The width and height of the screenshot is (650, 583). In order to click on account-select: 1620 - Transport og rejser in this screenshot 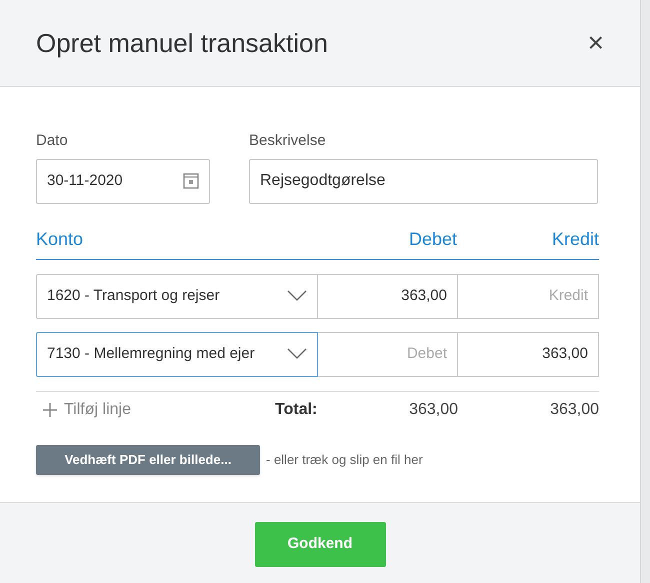, I will do `click(177, 296)`.